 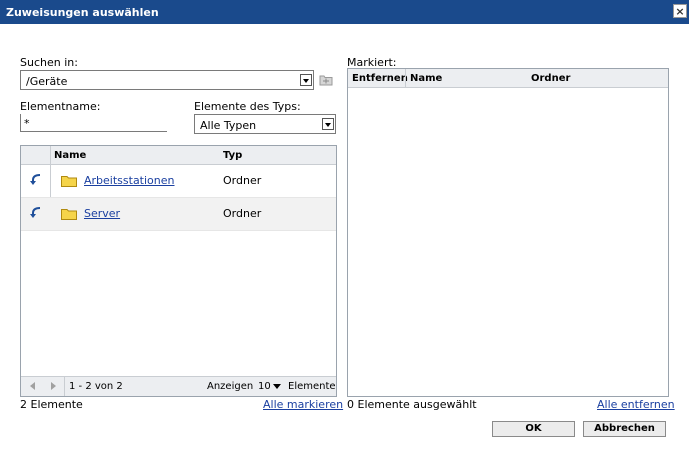 I want to click on table-row: Server Ordner, so click(x=178, y=214).